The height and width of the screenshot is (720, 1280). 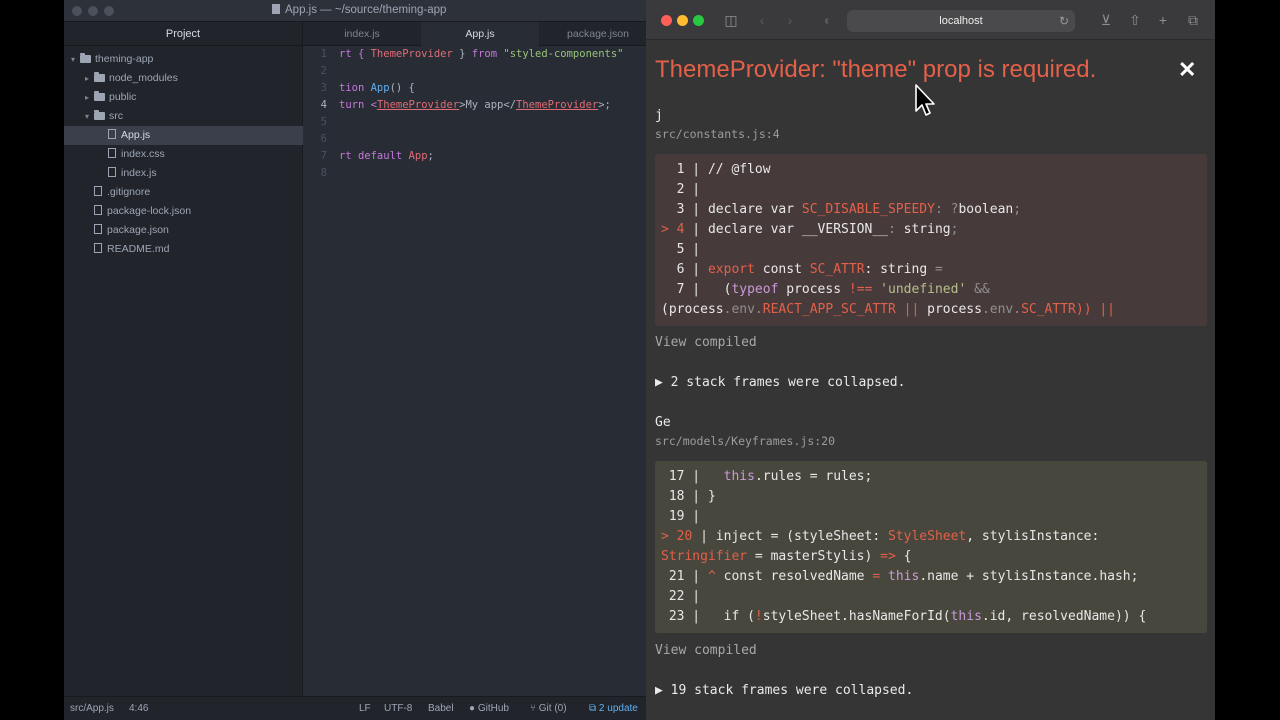 What do you see at coordinates (592, 34) in the screenshot?
I see `tab-package-json: package.json` at bounding box center [592, 34].